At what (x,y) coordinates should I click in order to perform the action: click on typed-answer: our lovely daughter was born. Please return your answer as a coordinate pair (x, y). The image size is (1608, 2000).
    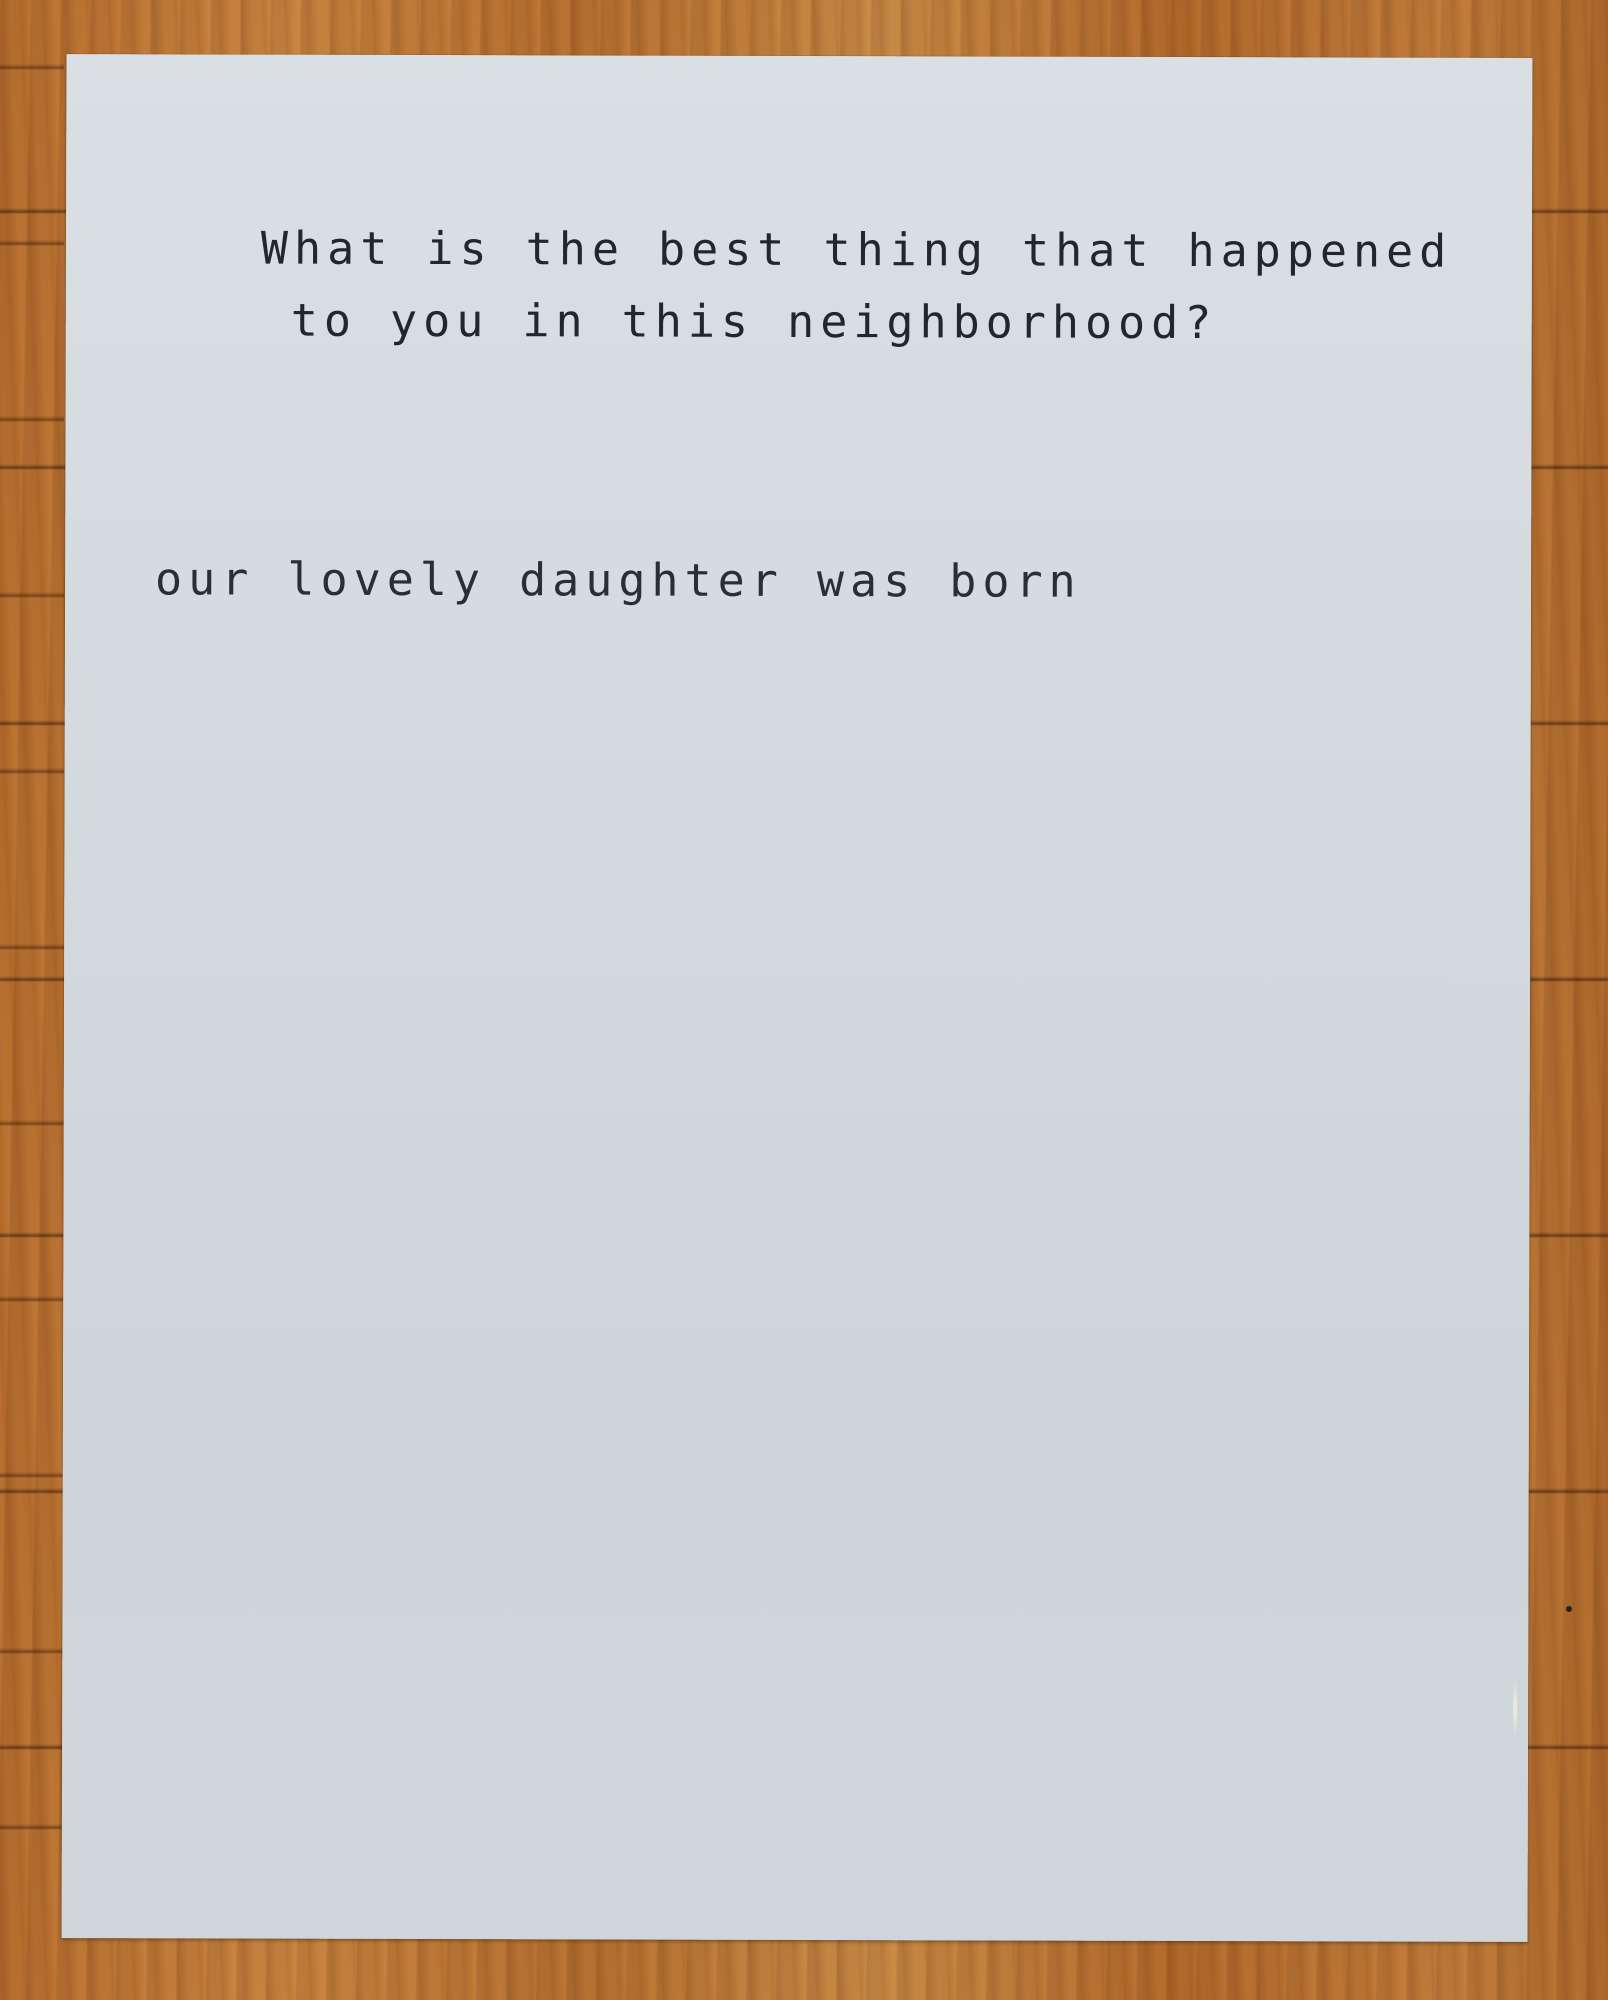
    Looking at the image, I should click on (618, 580).